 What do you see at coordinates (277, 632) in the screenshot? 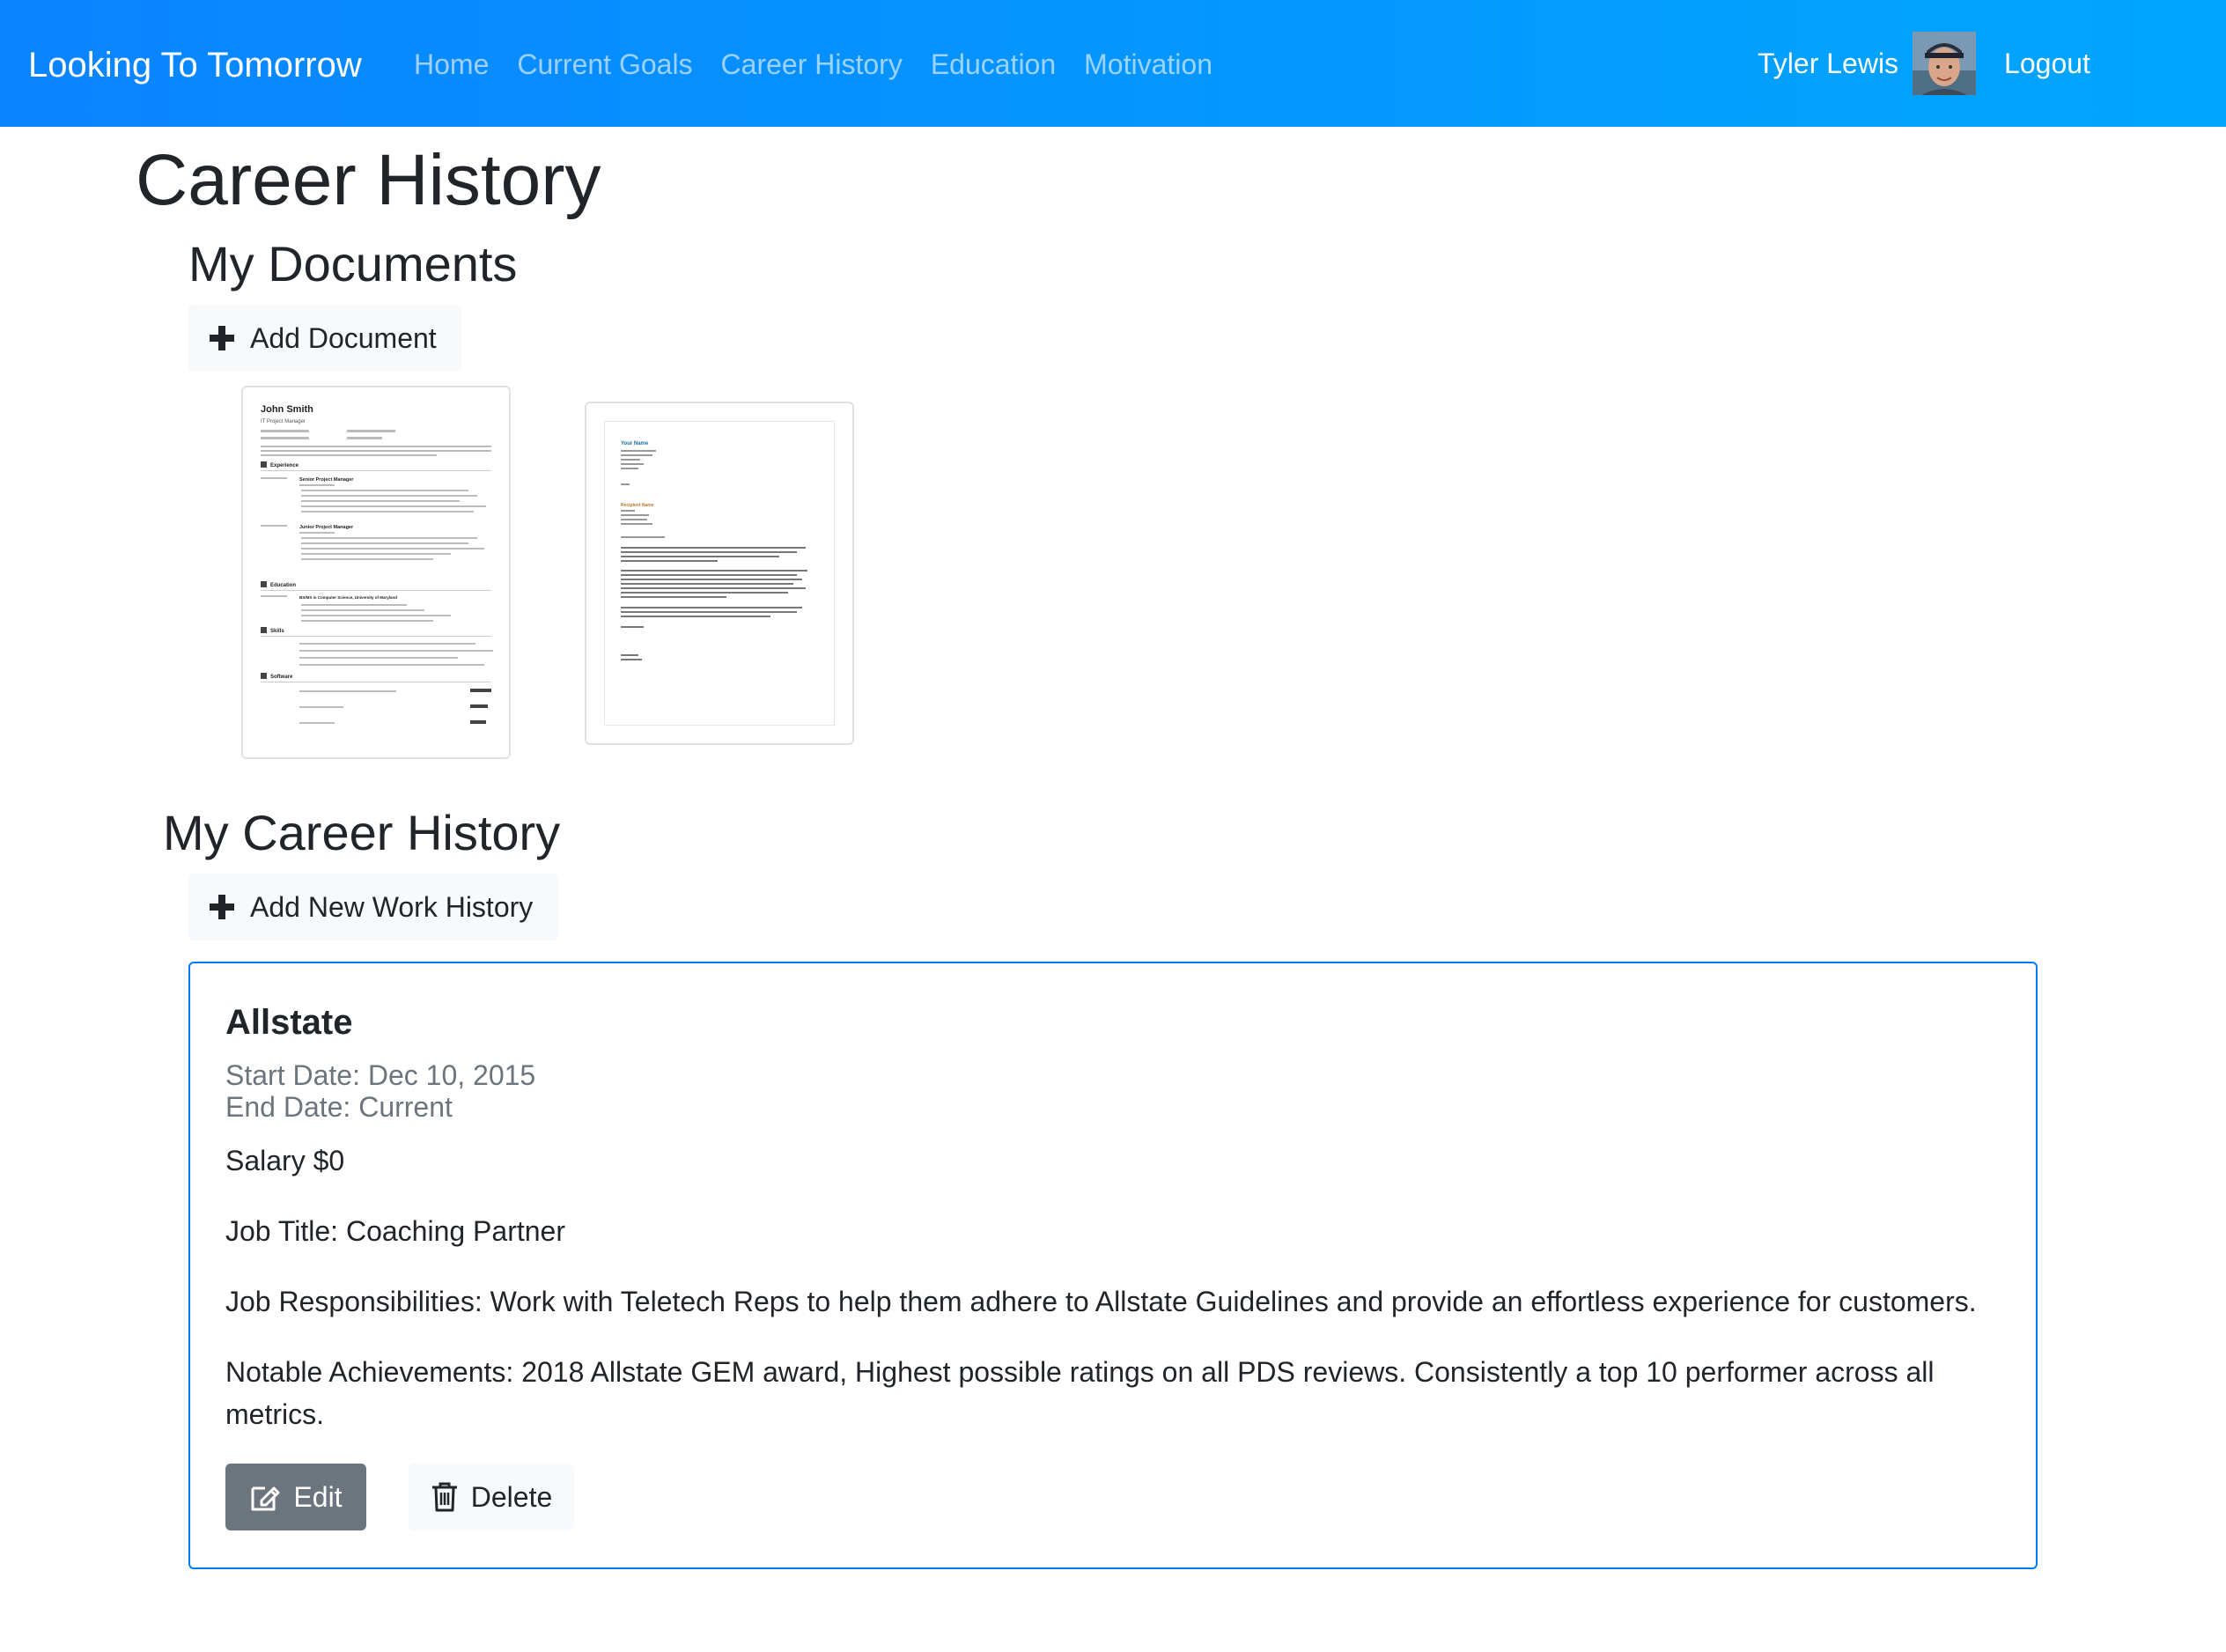
I see `resume-section-skills: Skills` at bounding box center [277, 632].